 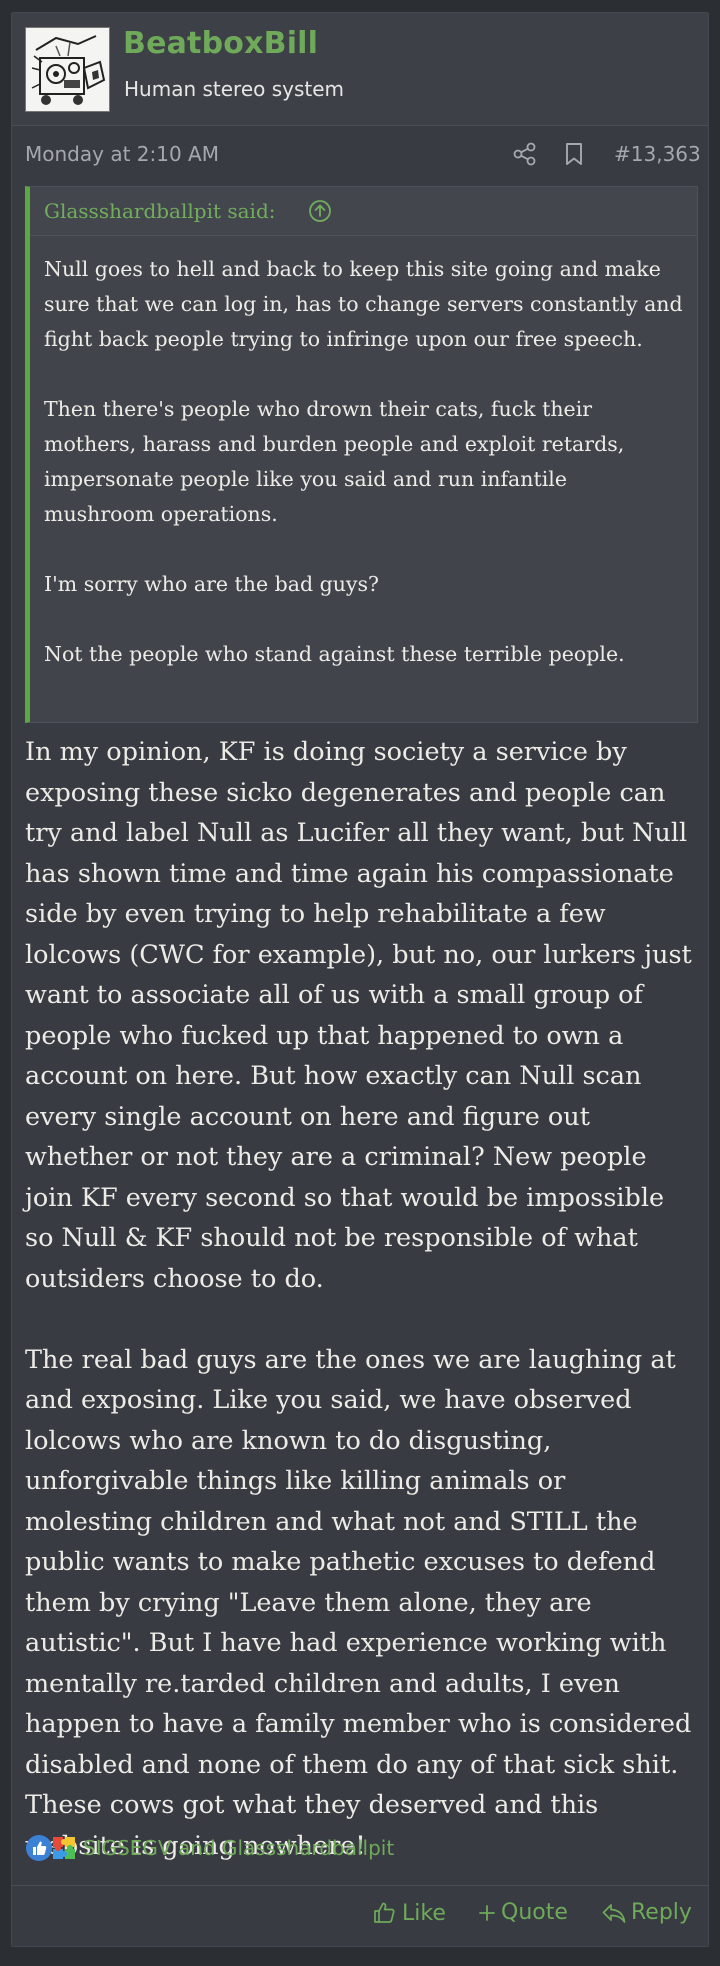 What do you see at coordinates (39, 1848) in the screenshot?
I see `like-reaction-icon` at bounding box center [39, 1848].